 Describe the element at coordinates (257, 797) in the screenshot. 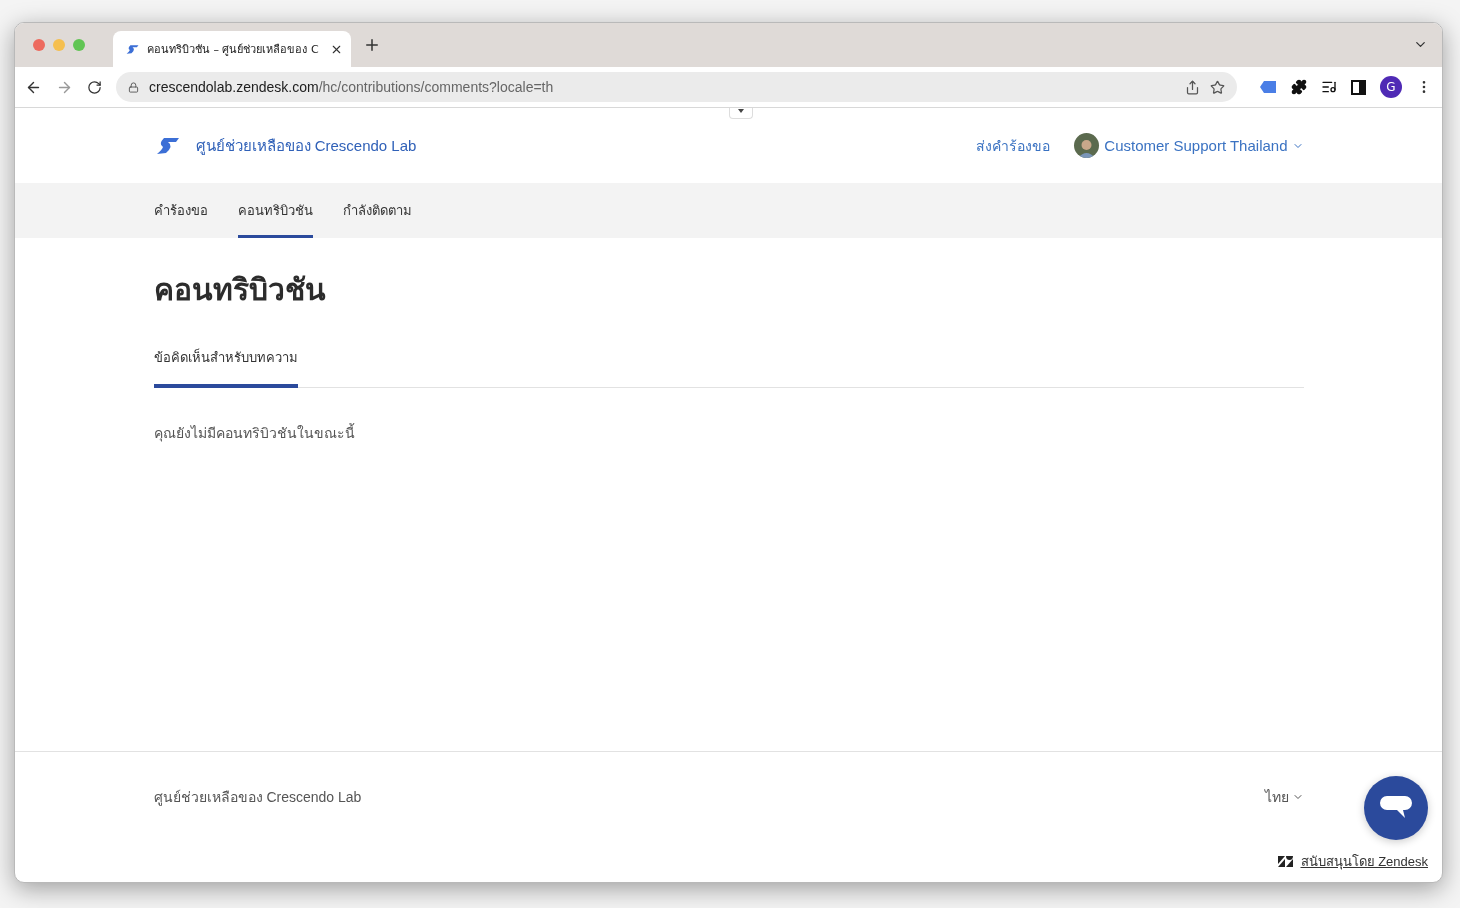

I see `footer-brand-link: ศูนย์ช่วยเหลือของ Crescendo Lab` at that location.